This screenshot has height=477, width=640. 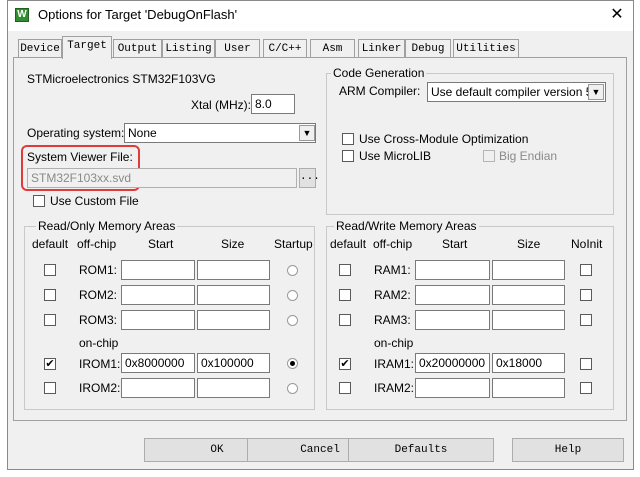 What do you see at coordinates (292, 388) in the screenshot?
I see `irom2-startup-radio` at bounding box center [292, 388].